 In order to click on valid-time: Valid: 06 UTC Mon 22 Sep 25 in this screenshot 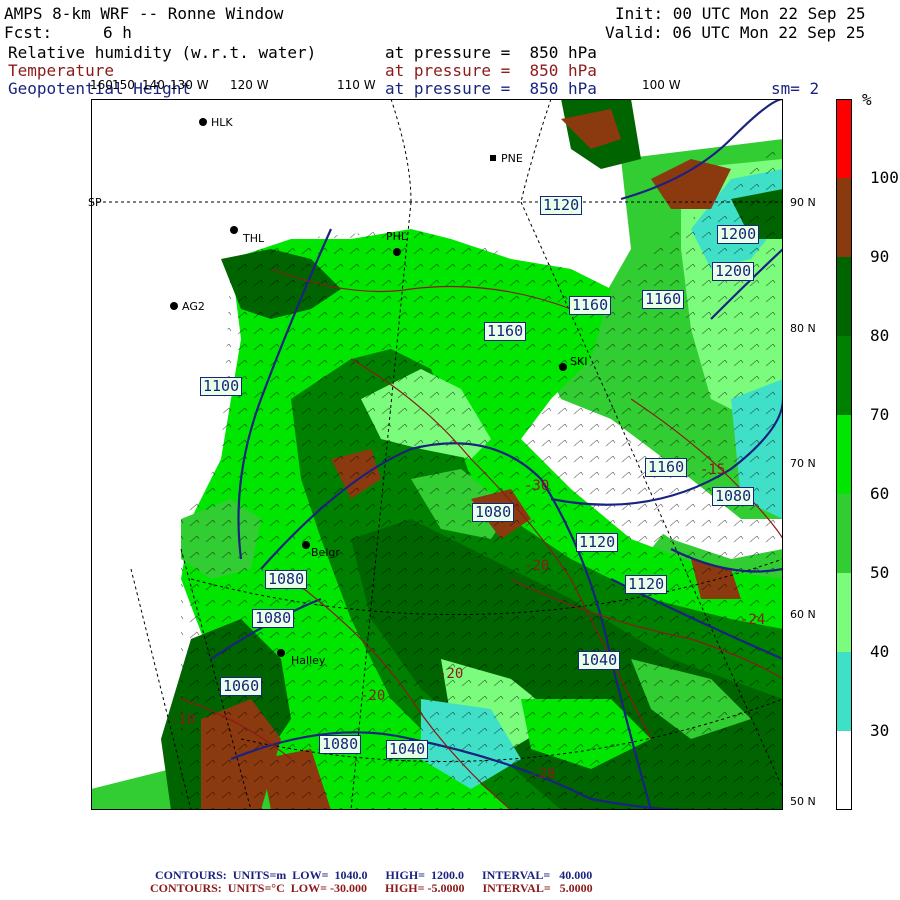, I will do `click(735, 32)`.